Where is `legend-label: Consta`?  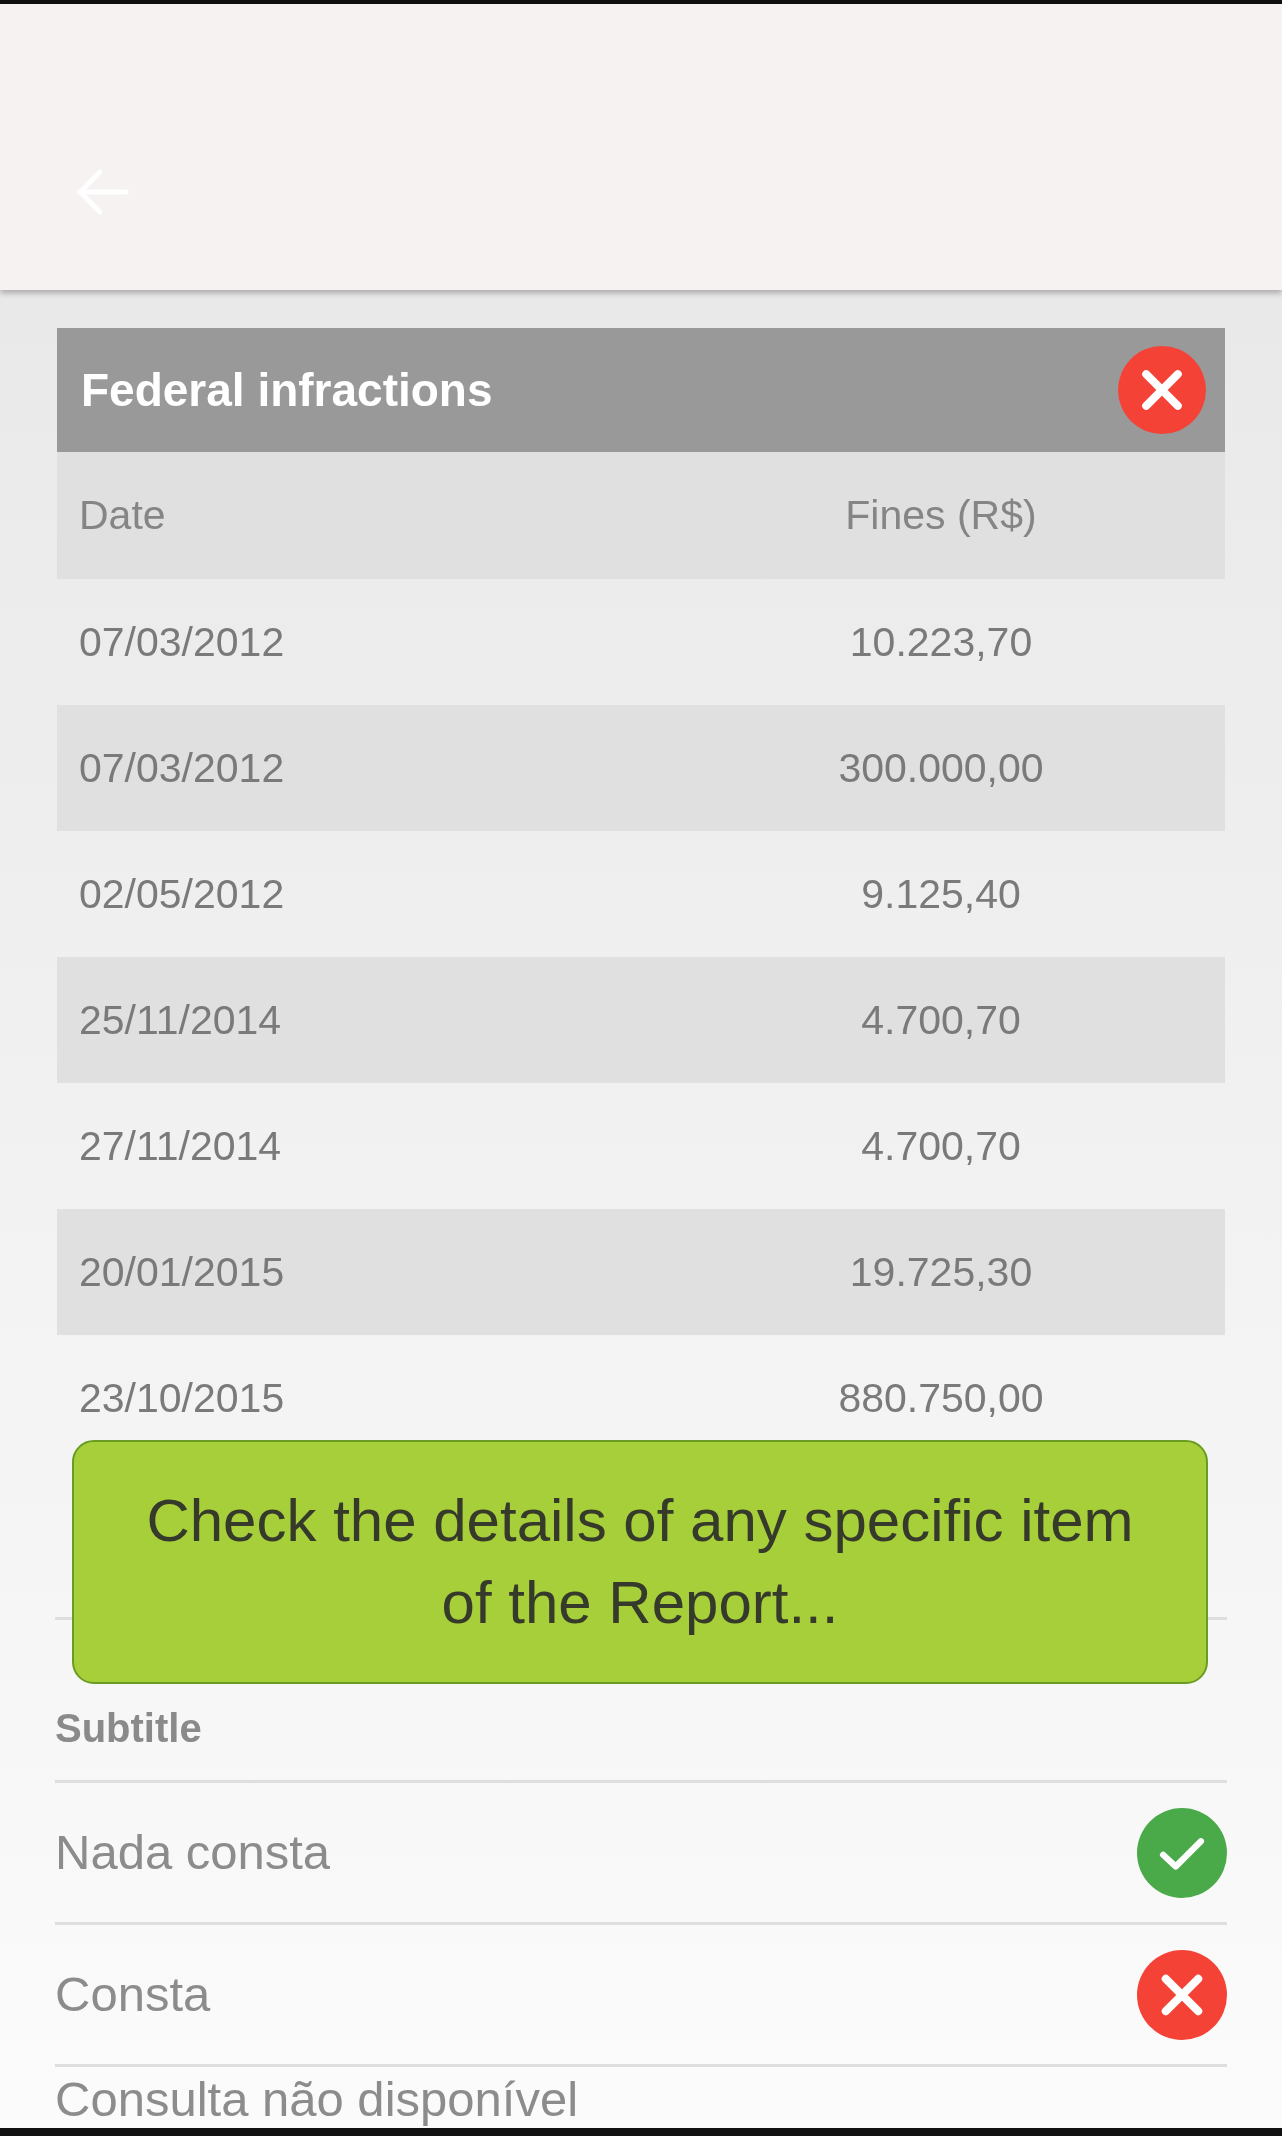
legend-label: Consta is located at coordinates (133, 1994).